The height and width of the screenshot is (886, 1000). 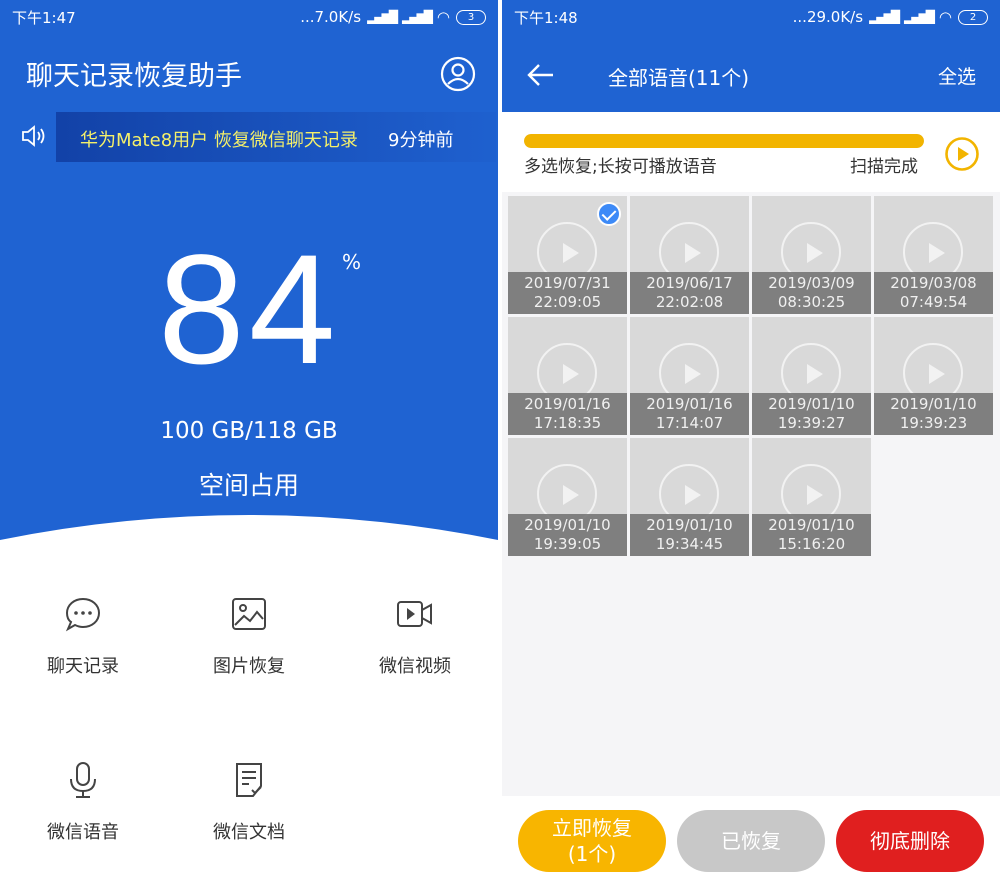 I want to click on scan-hint: 多选恢复;长按可播放语音, so click(x=620, y=167).